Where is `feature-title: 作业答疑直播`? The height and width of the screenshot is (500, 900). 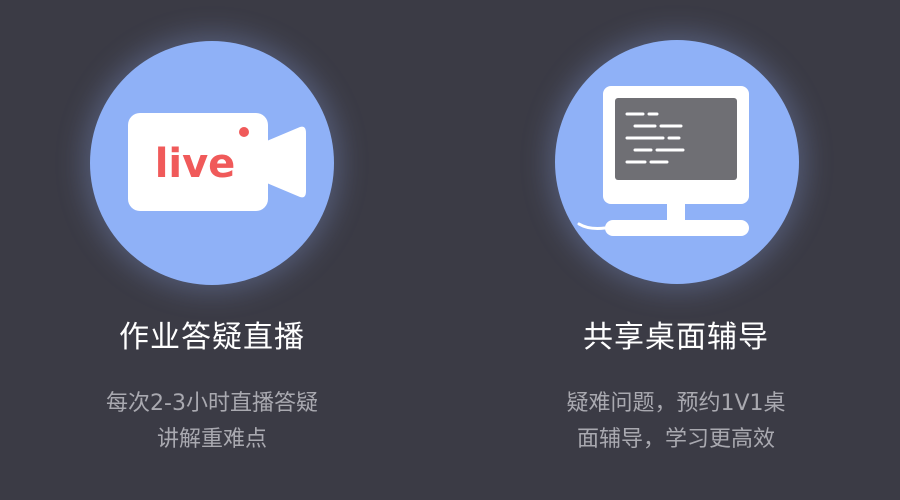
feature-title: 作业答疑直播 is located at coordinates (212, 337).